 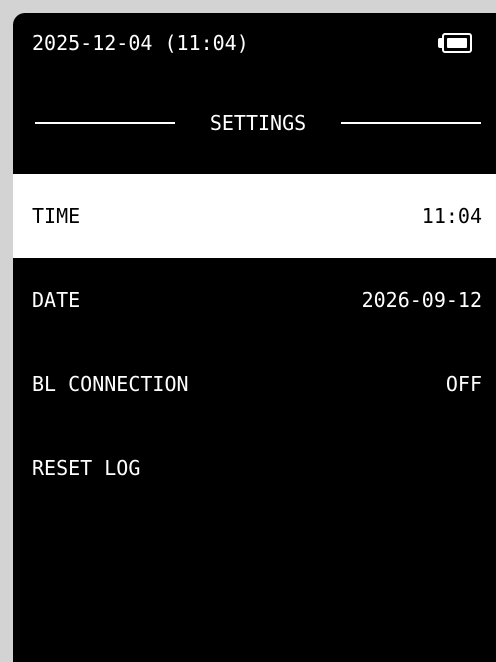 I want to click on menu-item-value: 2026-09-12, so click(x=421, y=300).